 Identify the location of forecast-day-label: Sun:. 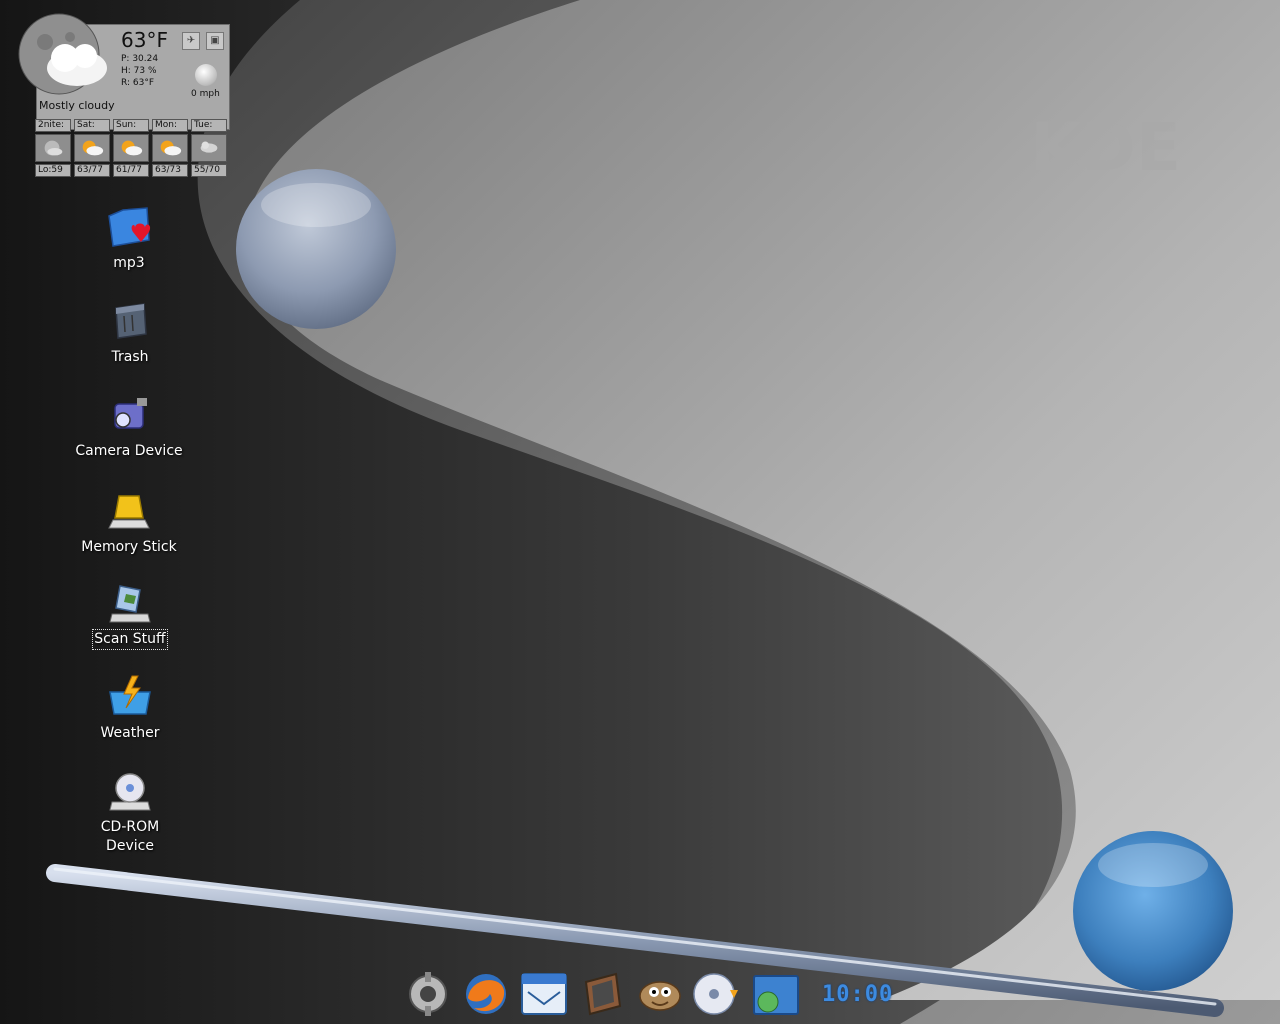
(131, 125).